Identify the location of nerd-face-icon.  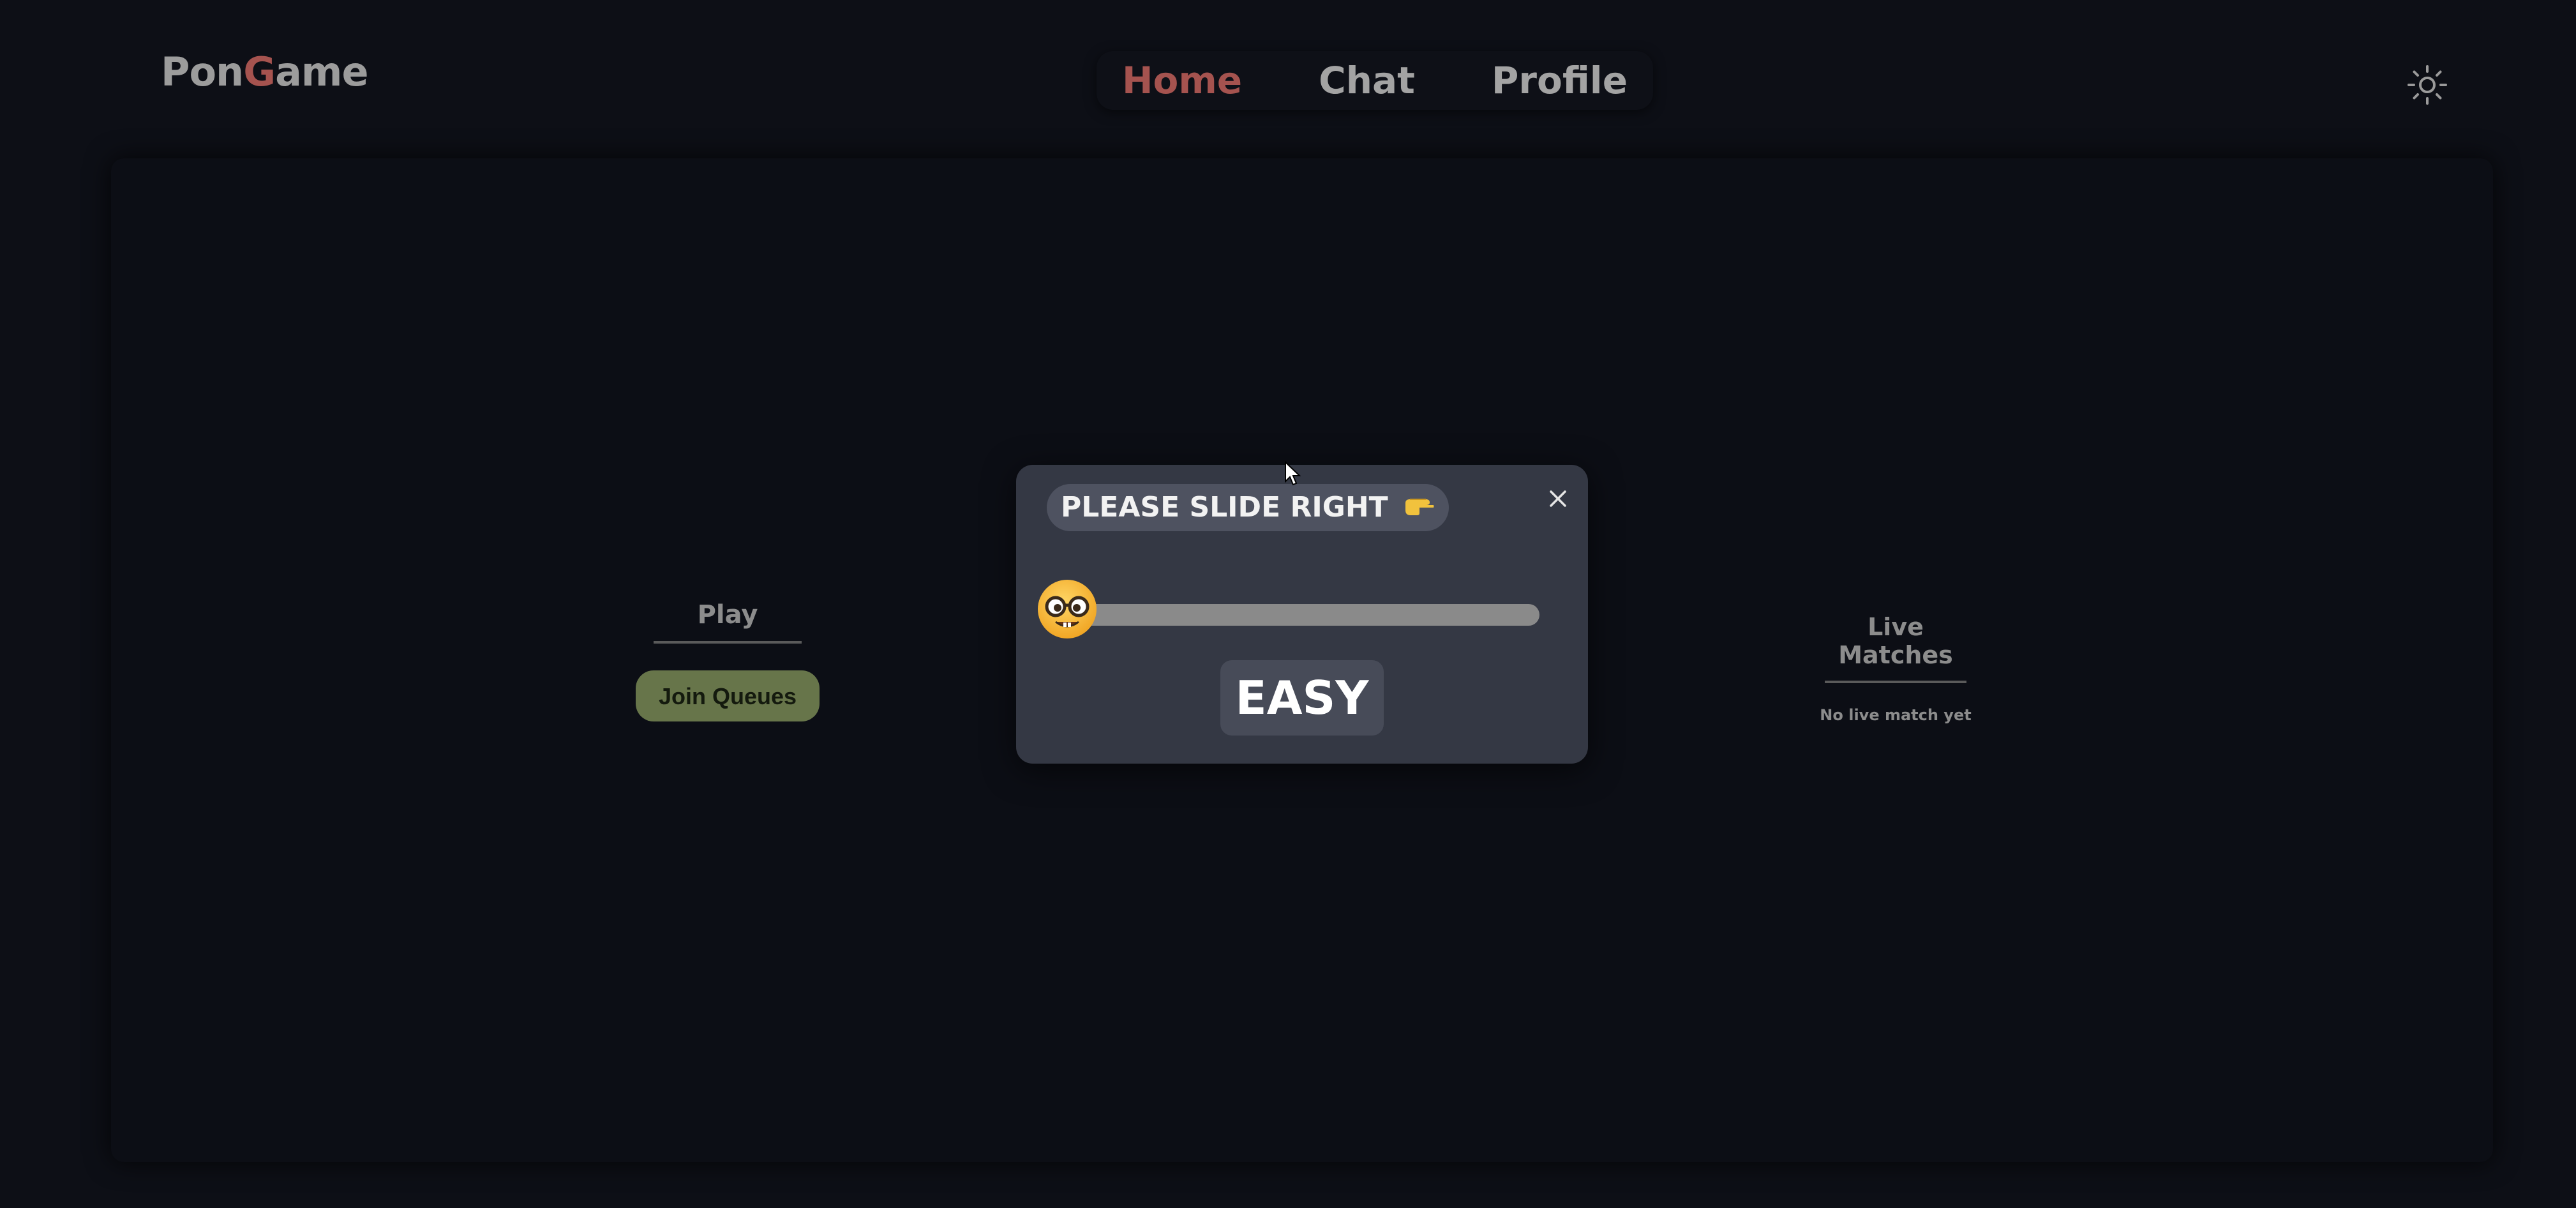
(1067, 609).